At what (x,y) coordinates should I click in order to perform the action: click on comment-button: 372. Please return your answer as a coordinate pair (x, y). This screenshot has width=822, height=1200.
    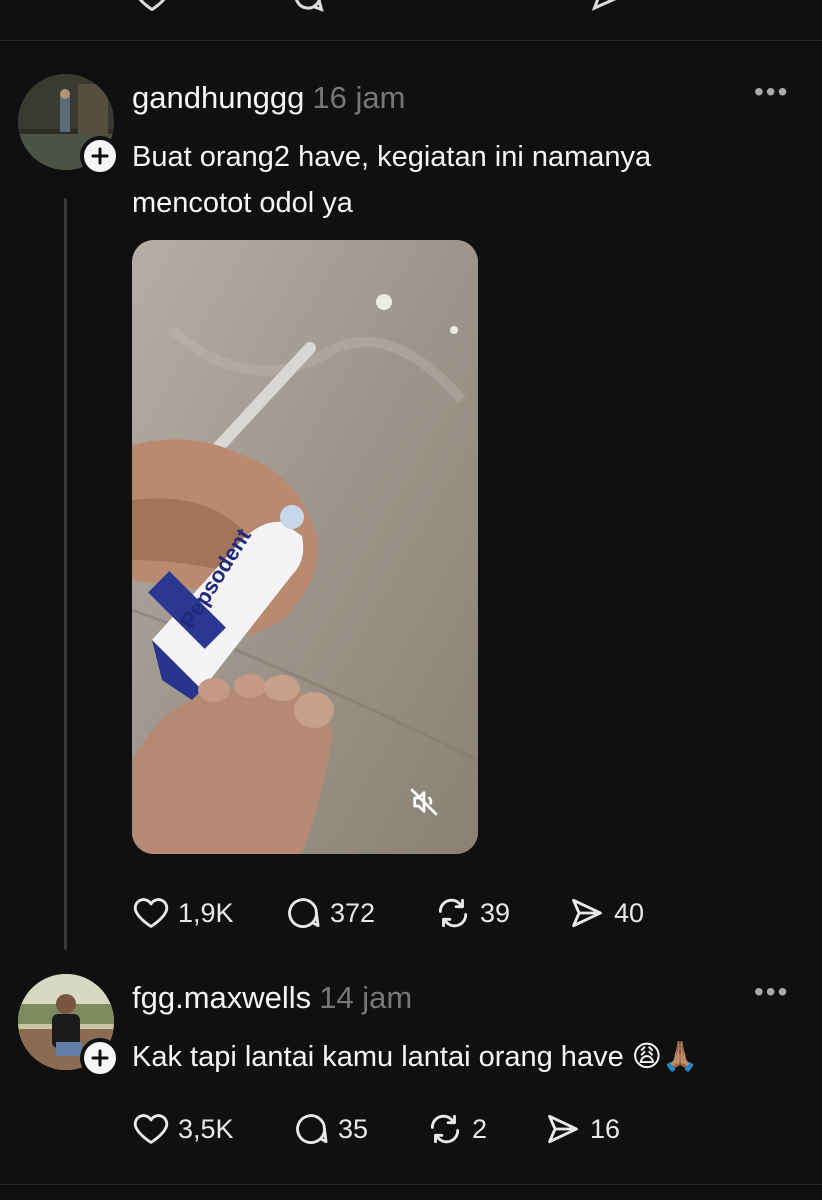
    Looking at the image, I should click on (329, 913).